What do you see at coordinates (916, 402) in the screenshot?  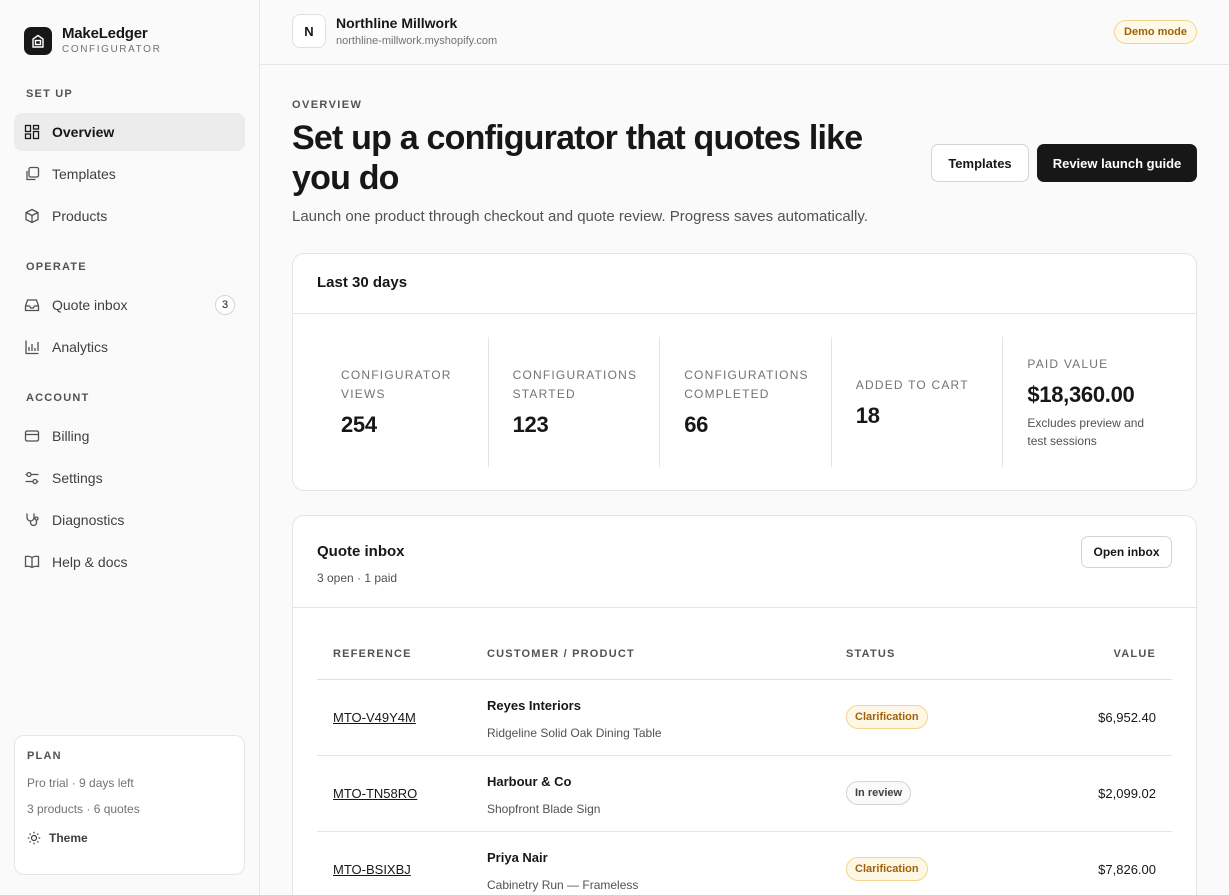 I see `stat-added-to-cart: ADDED TO CART 18` at bounding box center [916, 402].